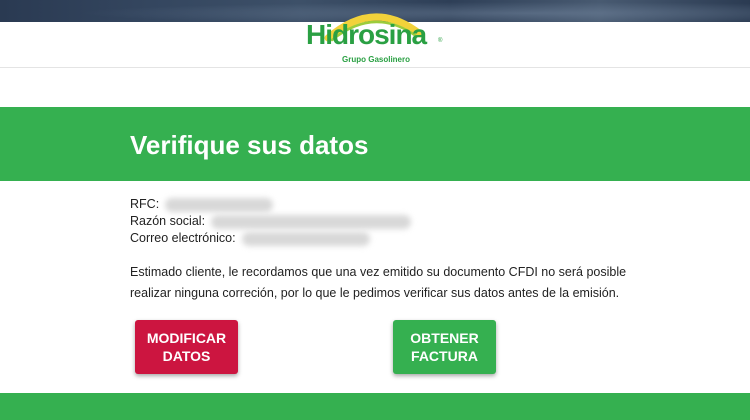 The image size is (750, 420). I want to click on modify-label-line2: DATOS, so click(186, 356).